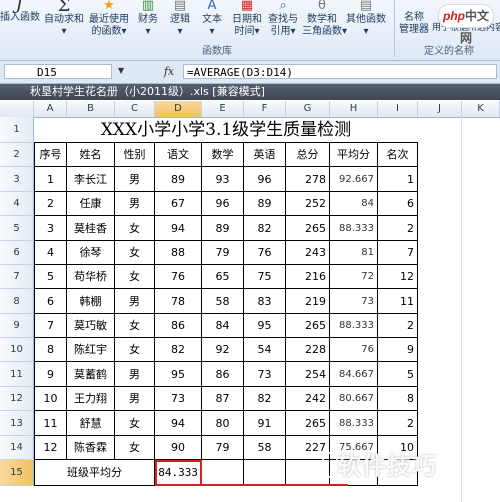 The width and height of the screenshot is (500, 502). I want to click on row-header: 5, so click(17, 228).